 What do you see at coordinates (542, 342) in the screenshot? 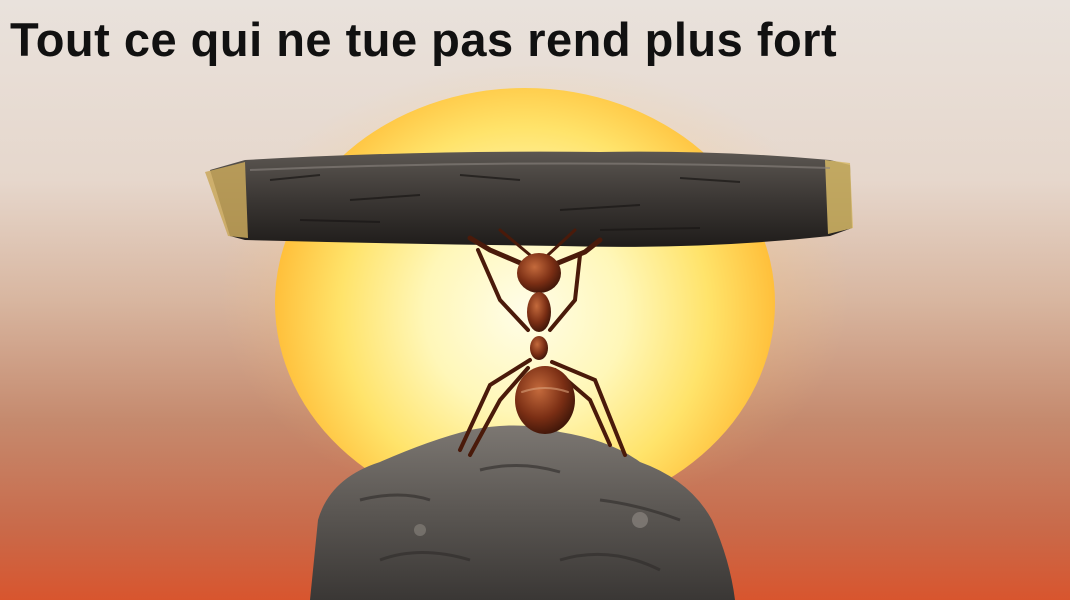
I see `ant` at bounding box center [542, 342].